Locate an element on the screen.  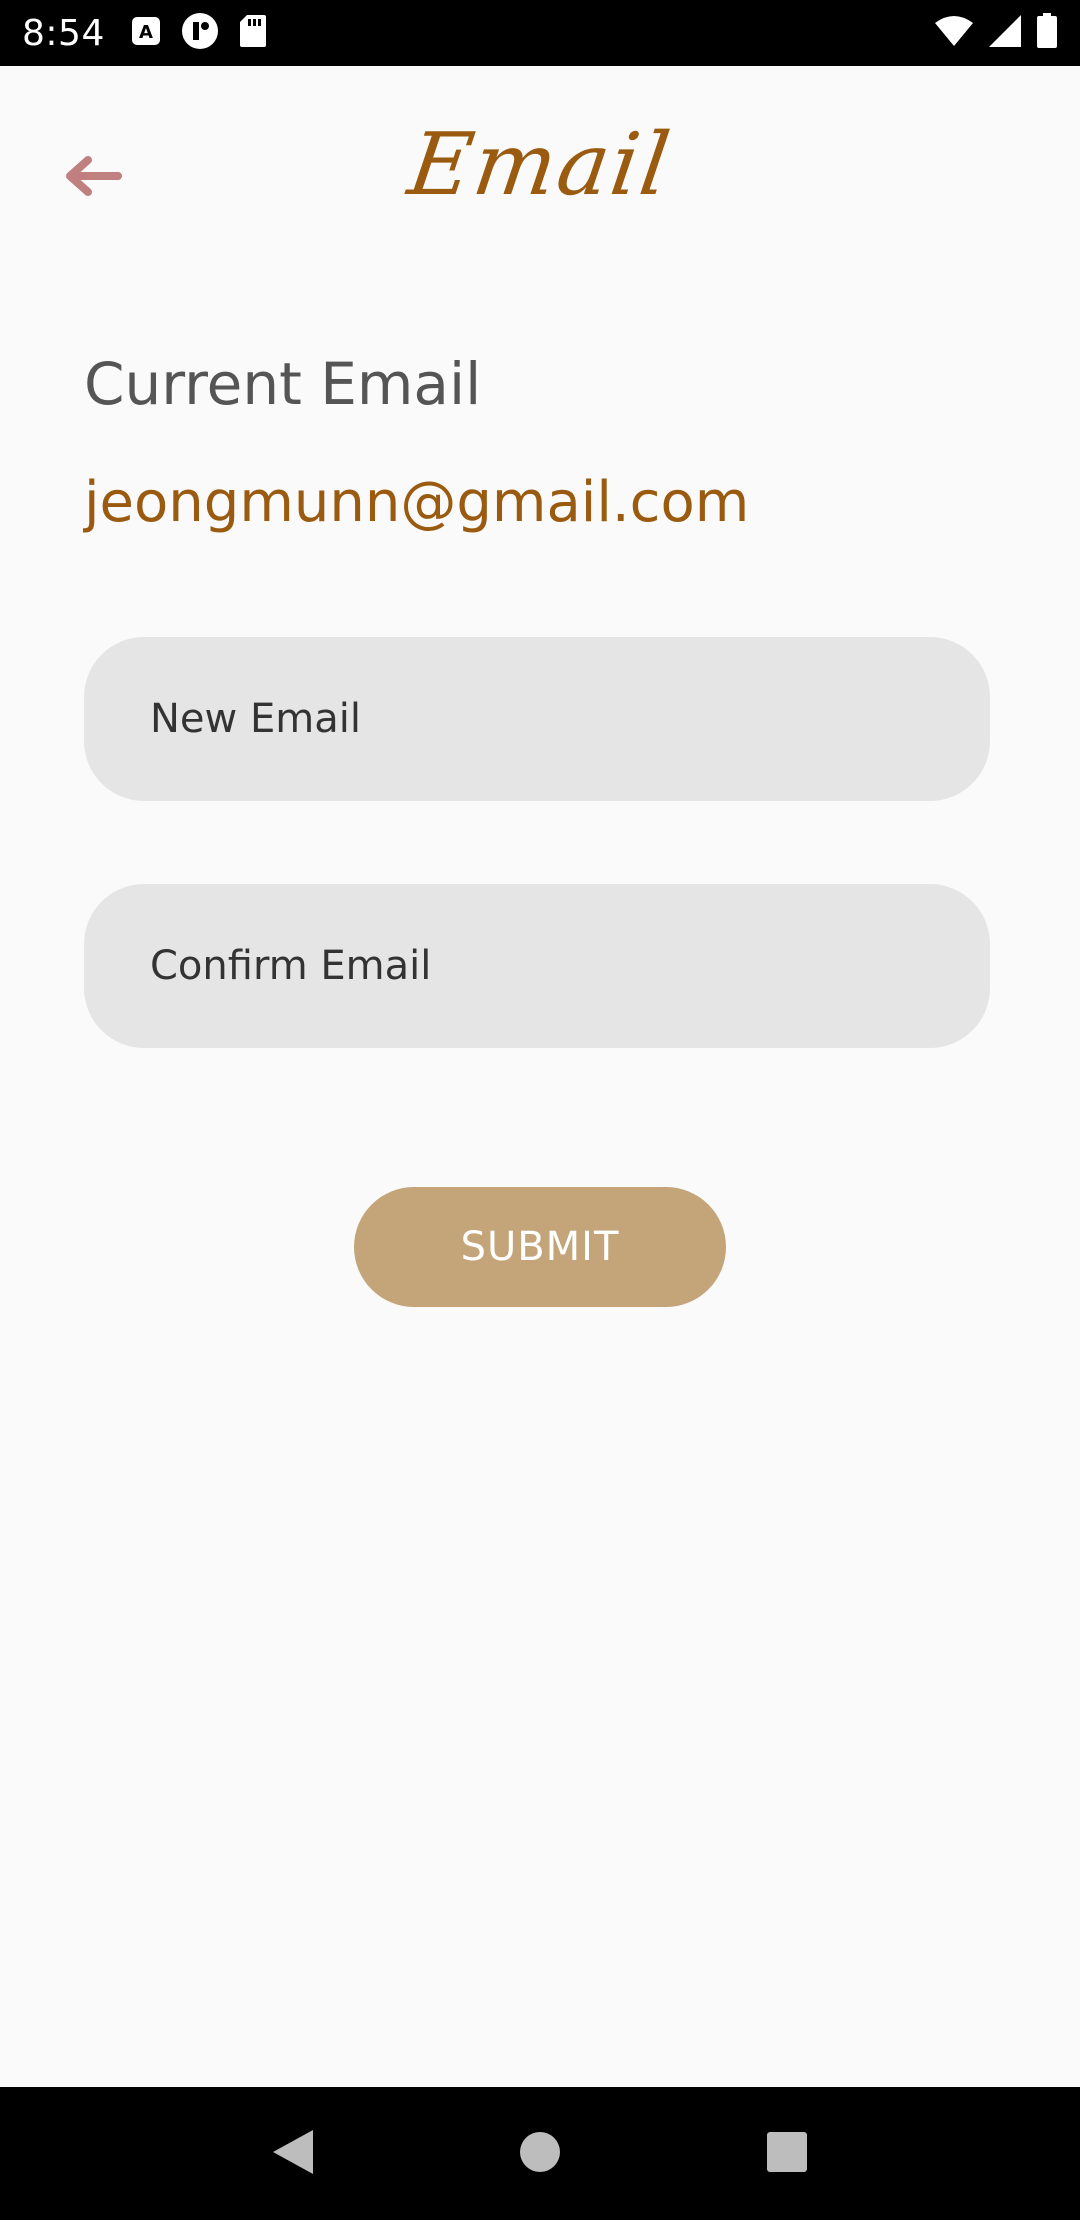
current-email-value: jeongmunn@gmail.com is located at coordinates (417, 502).